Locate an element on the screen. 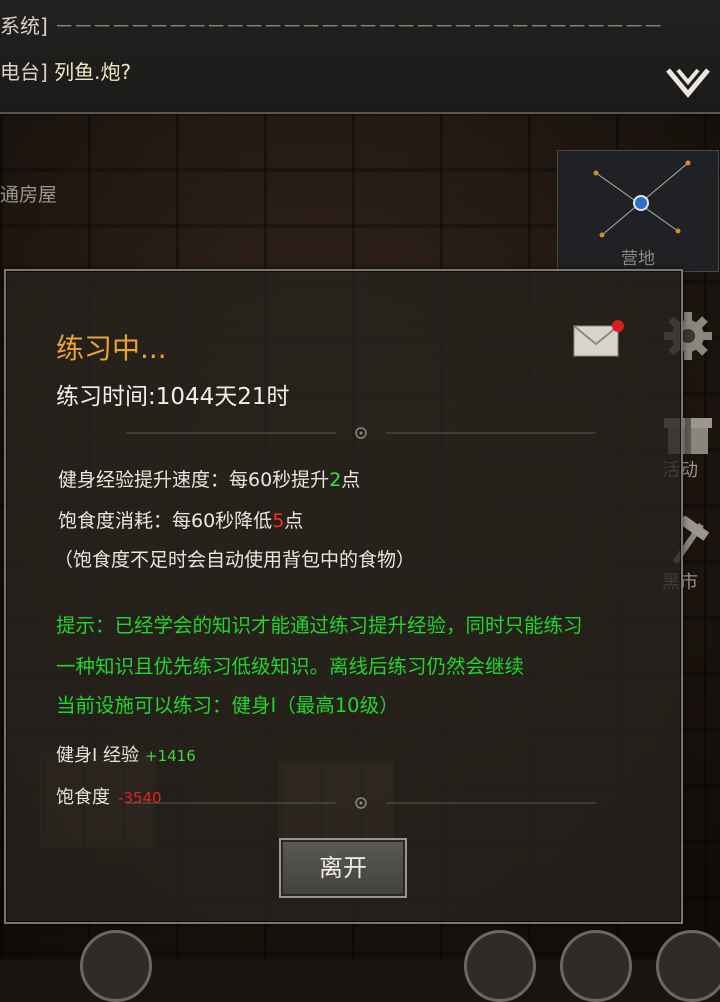 This screenshot has height=1002, width=720. map-node-icon is located at coordinates (642, 199).